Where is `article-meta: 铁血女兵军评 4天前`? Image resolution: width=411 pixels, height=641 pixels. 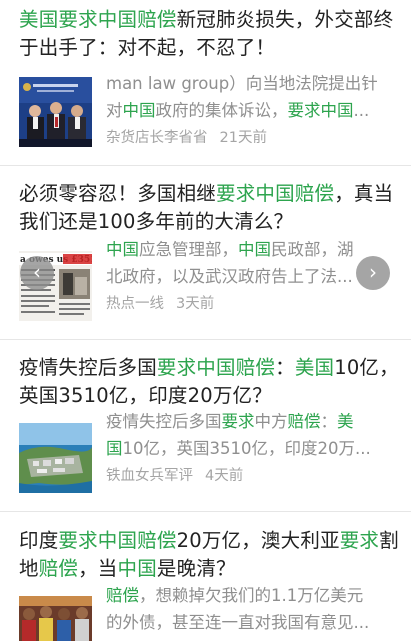
article-meta: 铁血女兵军评 4天前 is located at coordinates (174, 474).